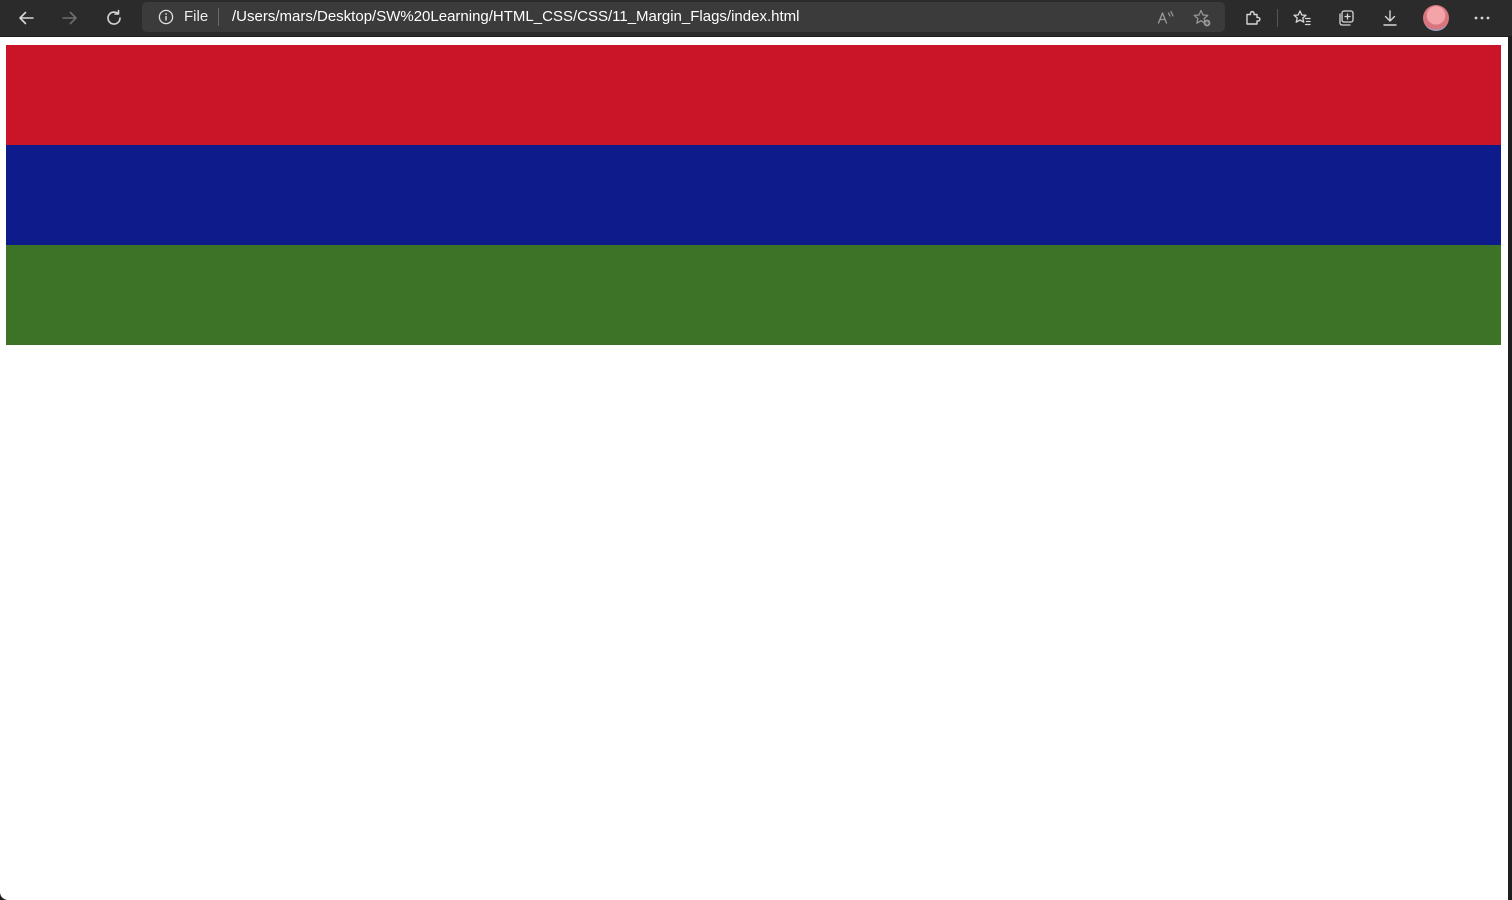  What do you see at coordinates (753, 295) in the screenshot?
I see `flag-stripe-green` at bounding box center [753, 295].